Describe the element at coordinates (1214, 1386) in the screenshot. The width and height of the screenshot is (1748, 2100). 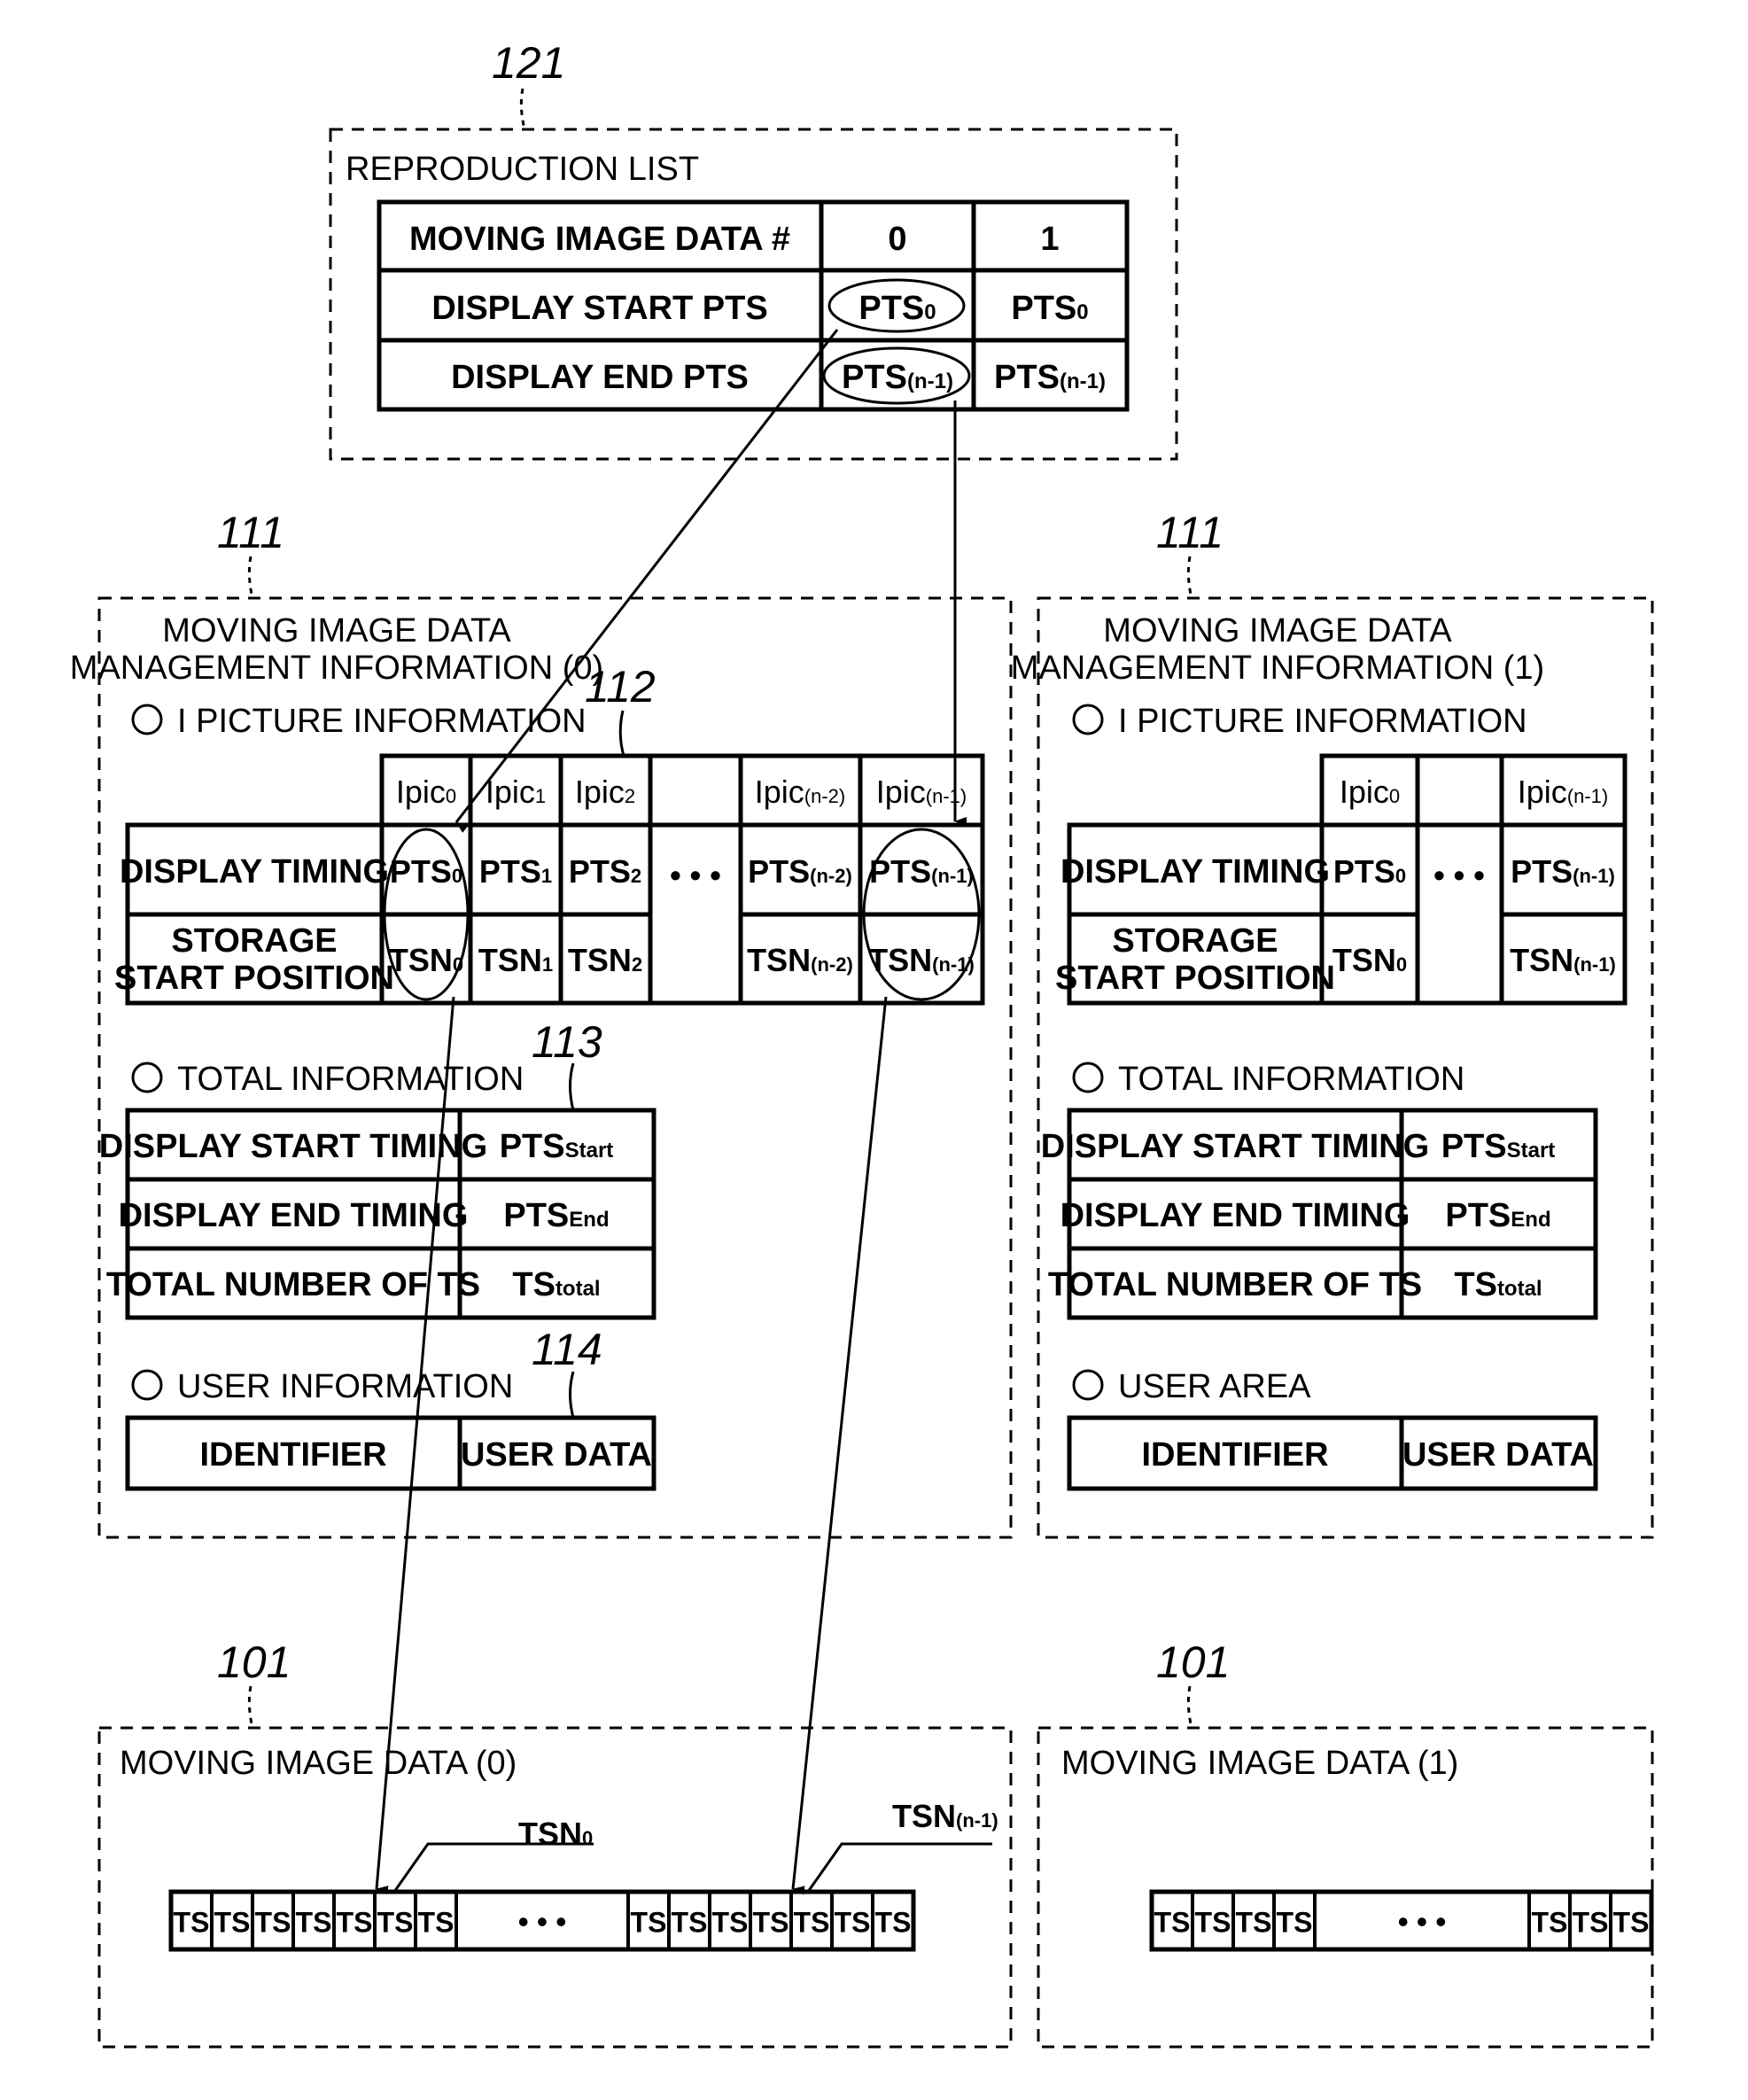
I see `user-area-heading: USER AREA` at that location.